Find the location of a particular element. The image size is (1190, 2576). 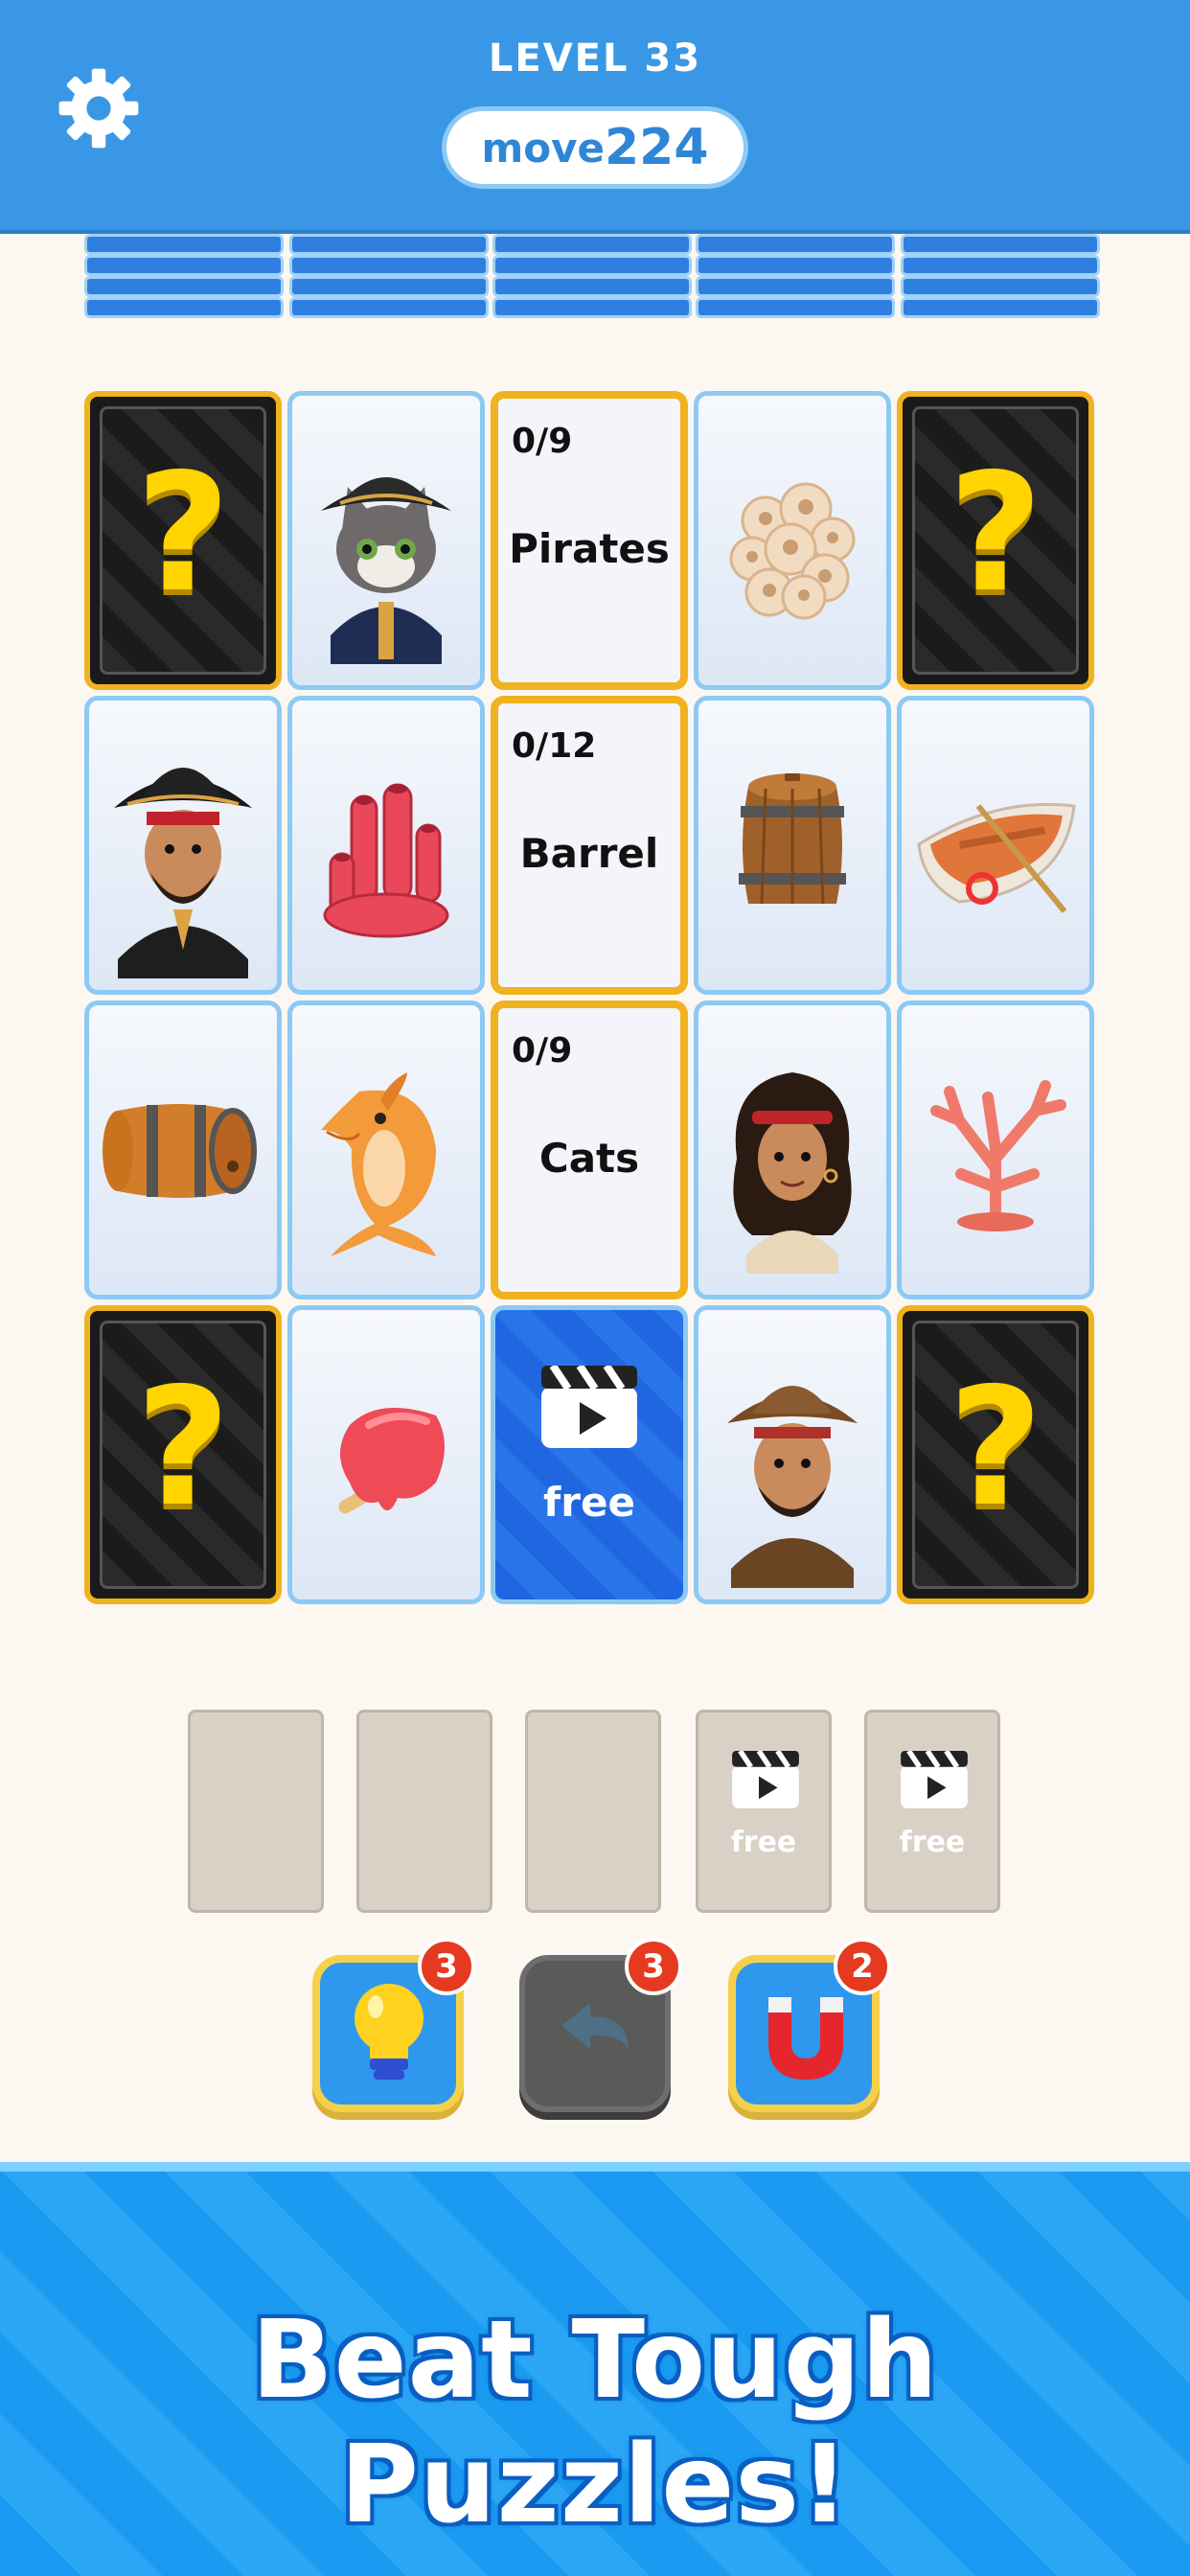

tile-barrel is located at coordinates (793, 845).